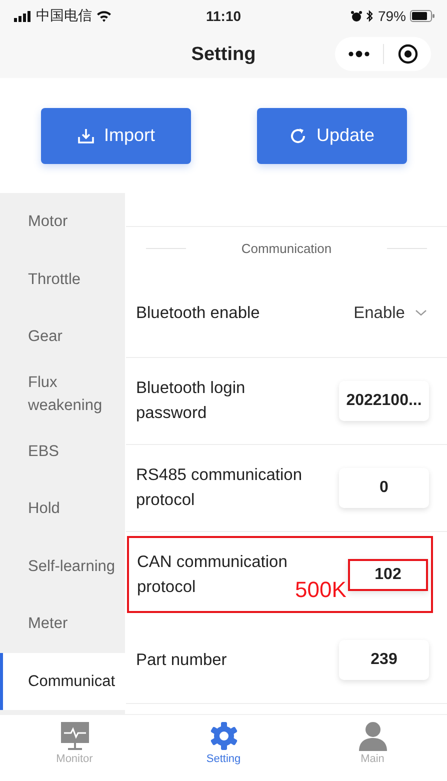  I want to click on monitor-icon, so click(75, 736).